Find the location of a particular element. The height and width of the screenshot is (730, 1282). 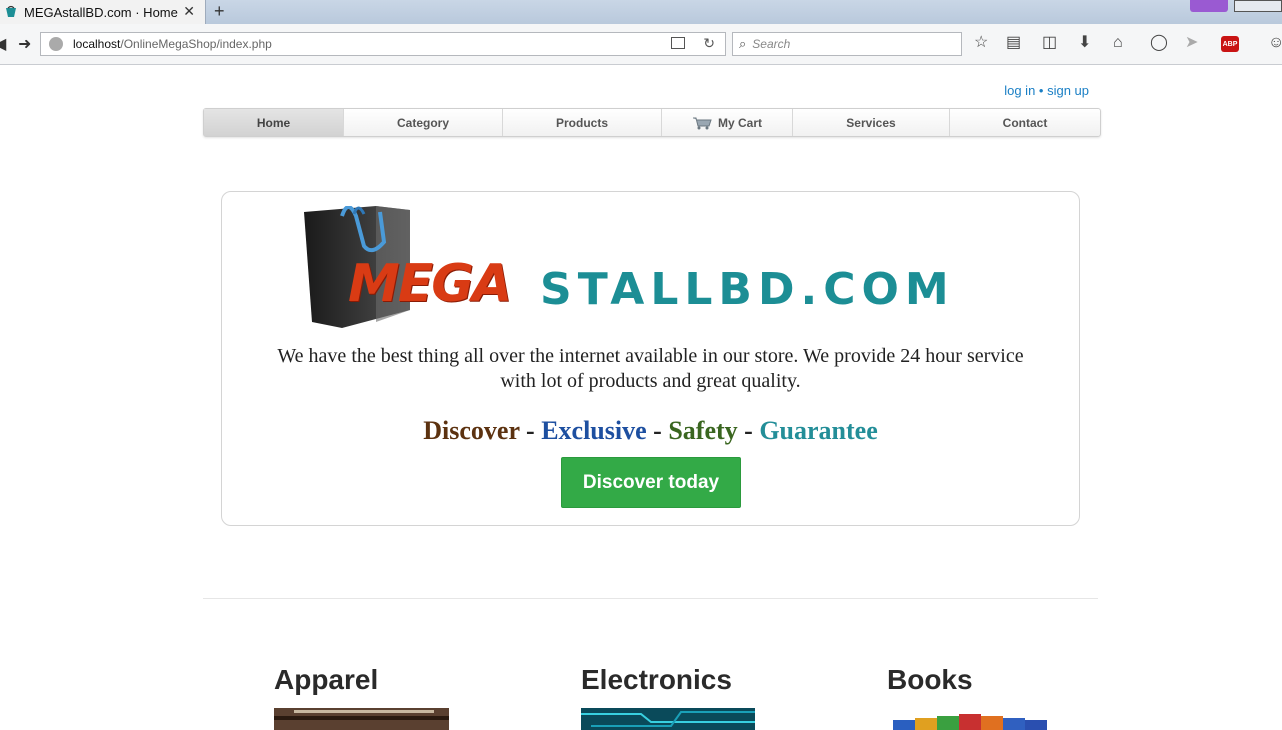

menu-item-products: Products is located at coordinates (581, 122).